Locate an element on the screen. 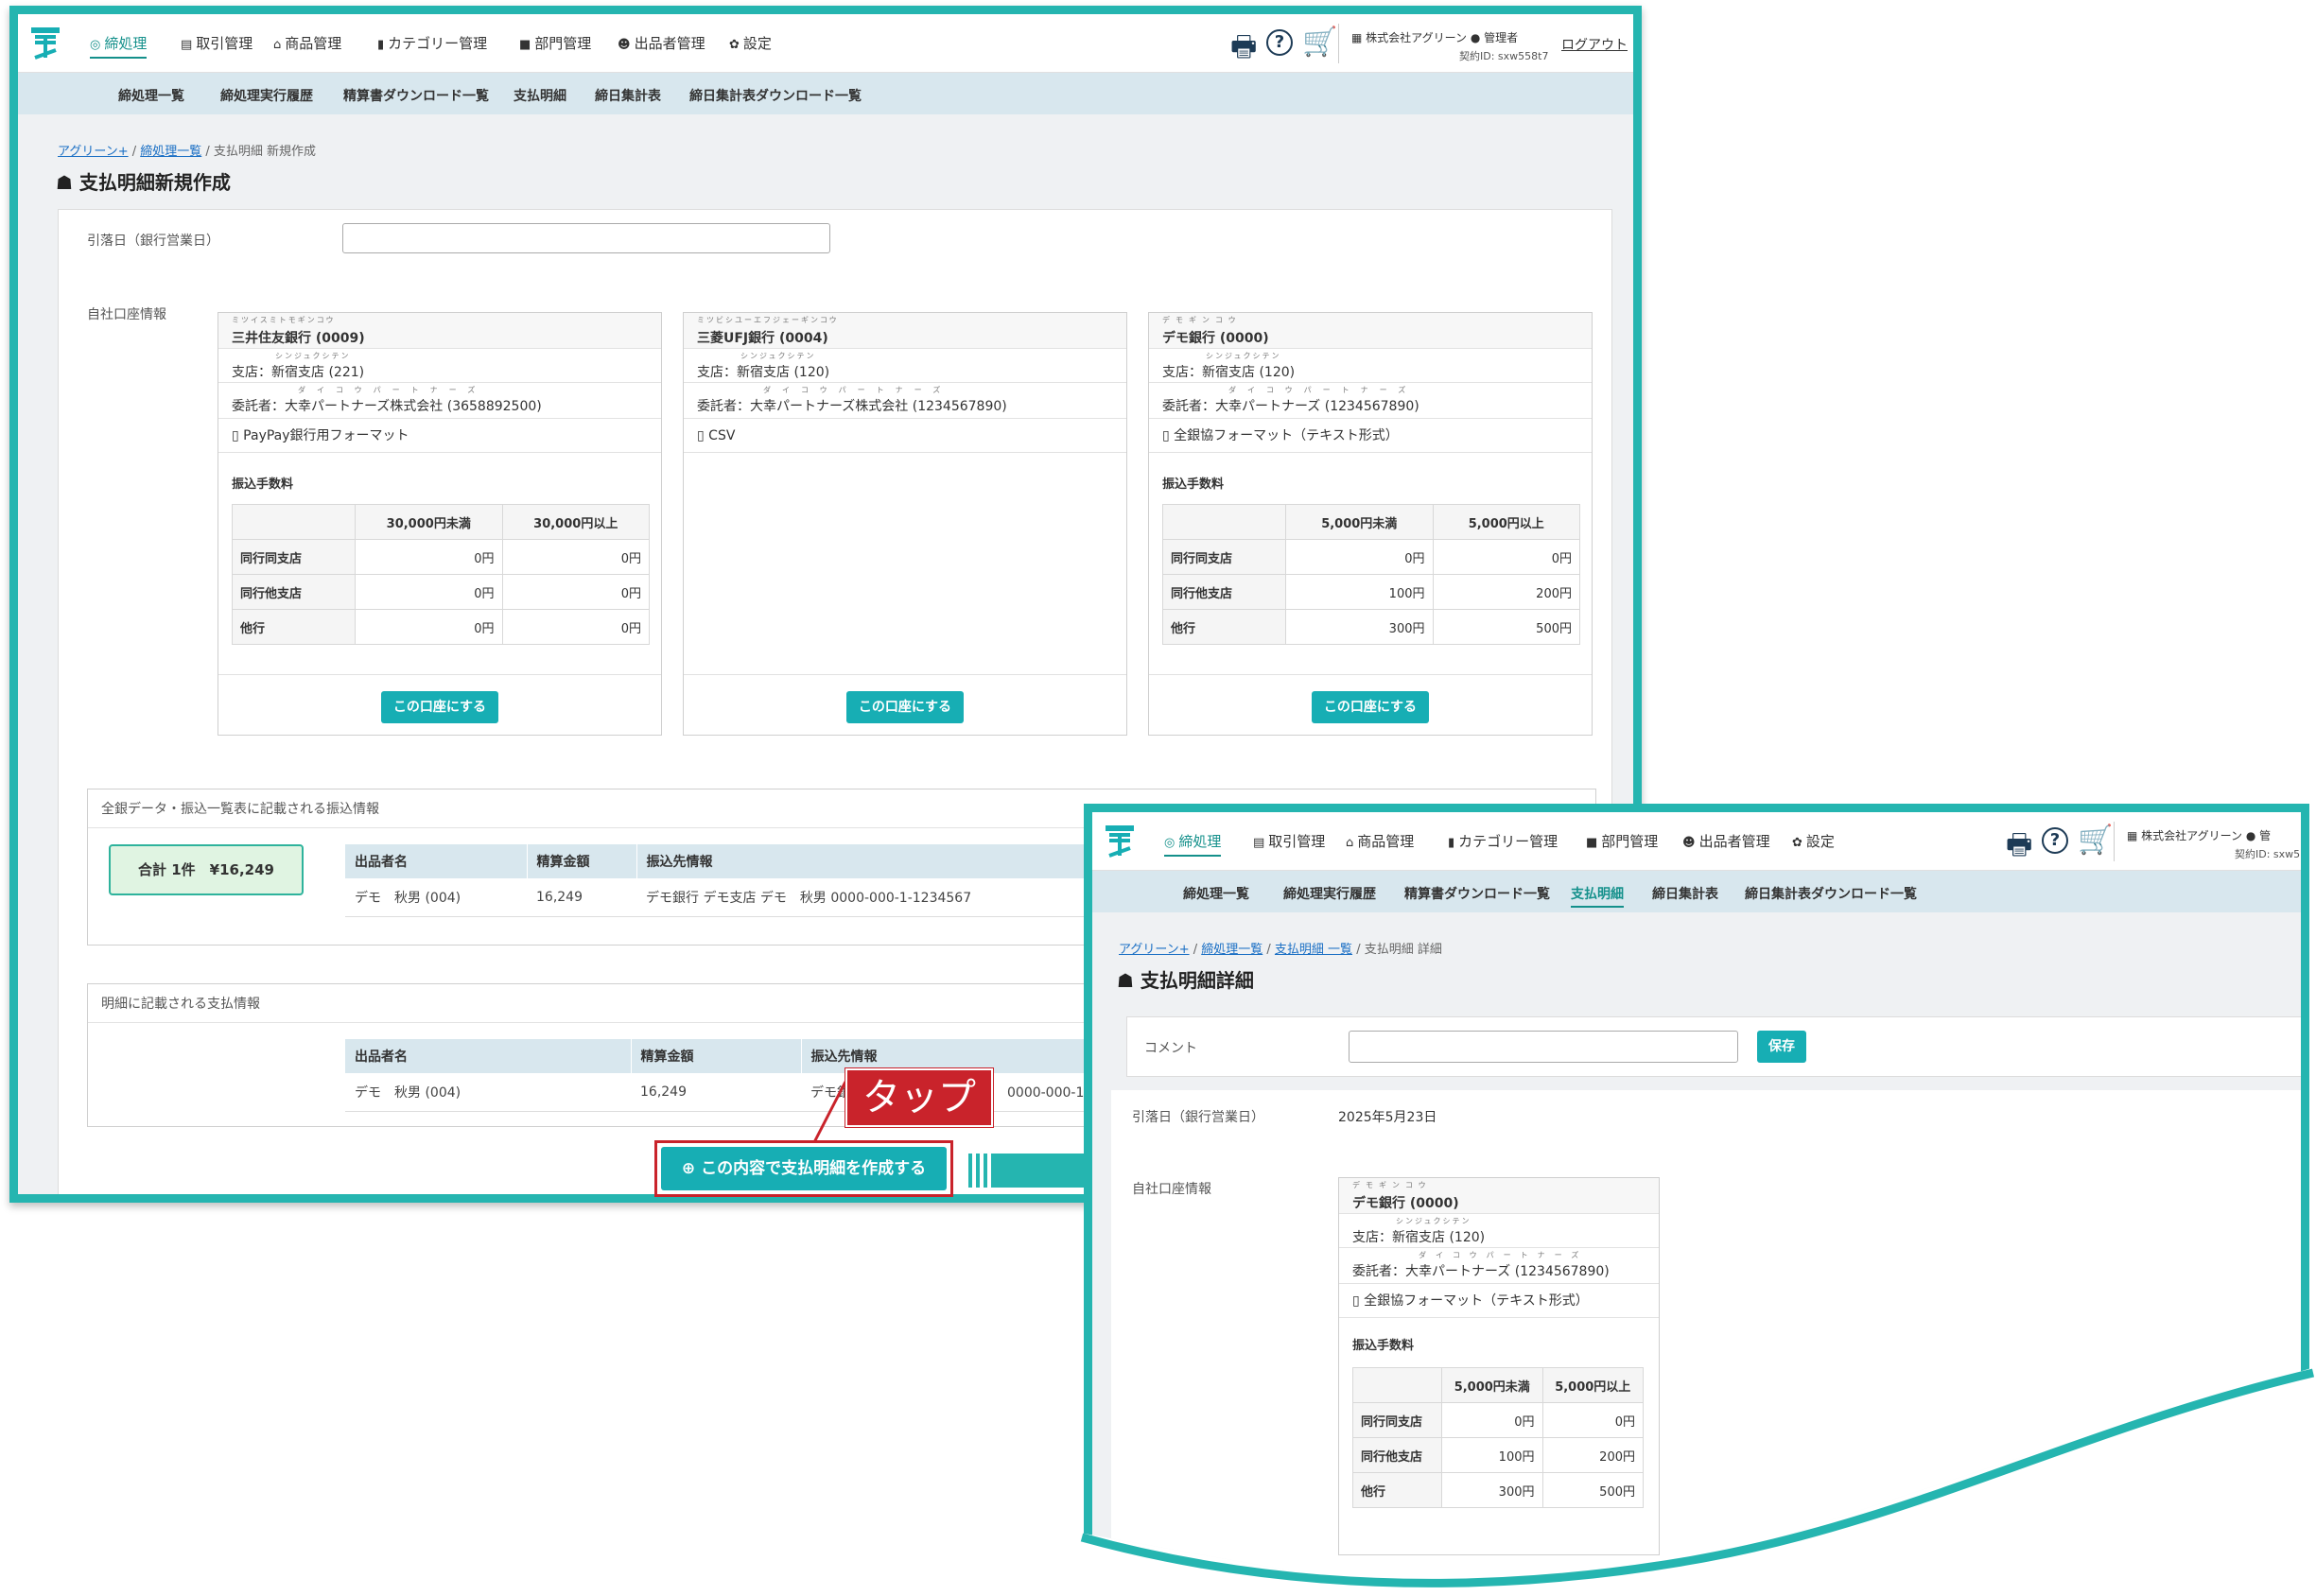 The width and height of the screenshot is (2316, 1596). breadcrumb: アグリーン+ / 締処理一覧 / 支払明細 一覧 / 支払明細 詳細 is located at coordinates (1281, 950).